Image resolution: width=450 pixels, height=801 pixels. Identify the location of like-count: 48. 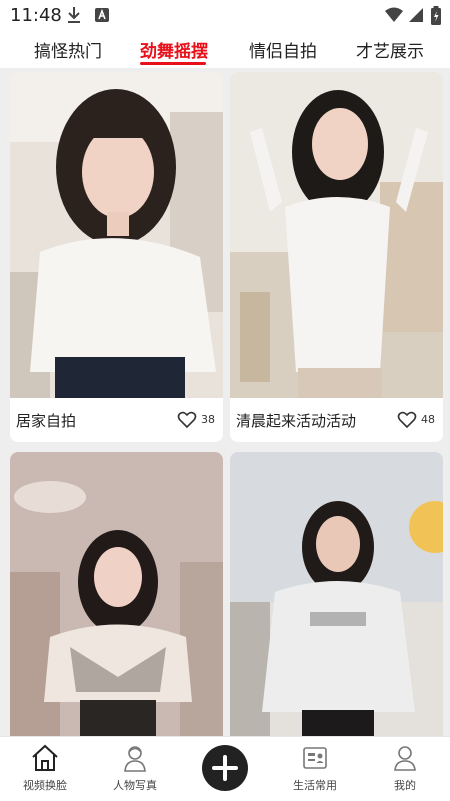
(428, 419).